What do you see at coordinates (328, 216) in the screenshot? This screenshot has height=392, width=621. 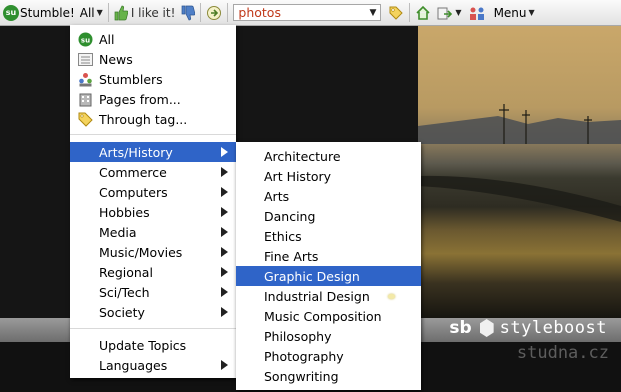 I see `submenu-item-dancing: Dancing` at bounding box center [328, 216].